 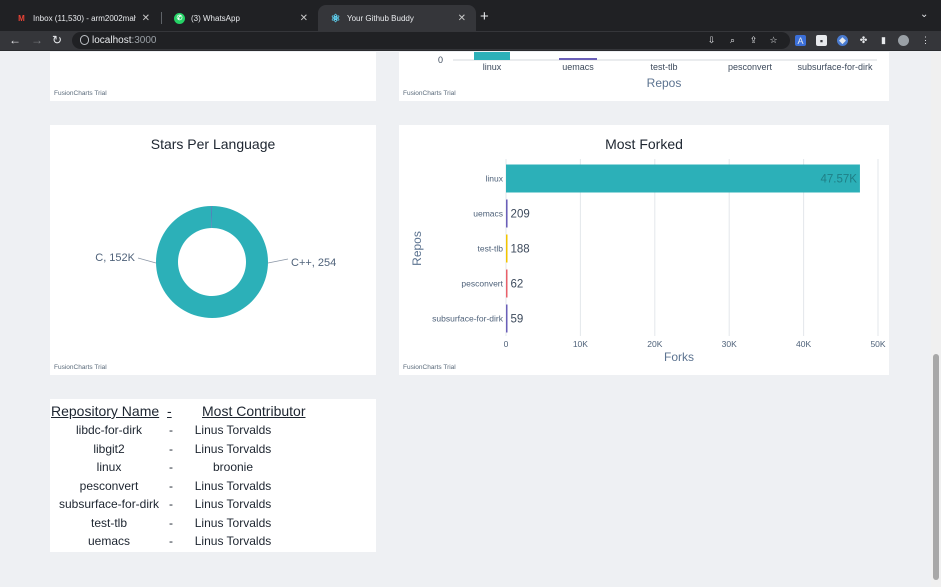 I want to click on bar-value-label: 209, so click(x=520, y=215).